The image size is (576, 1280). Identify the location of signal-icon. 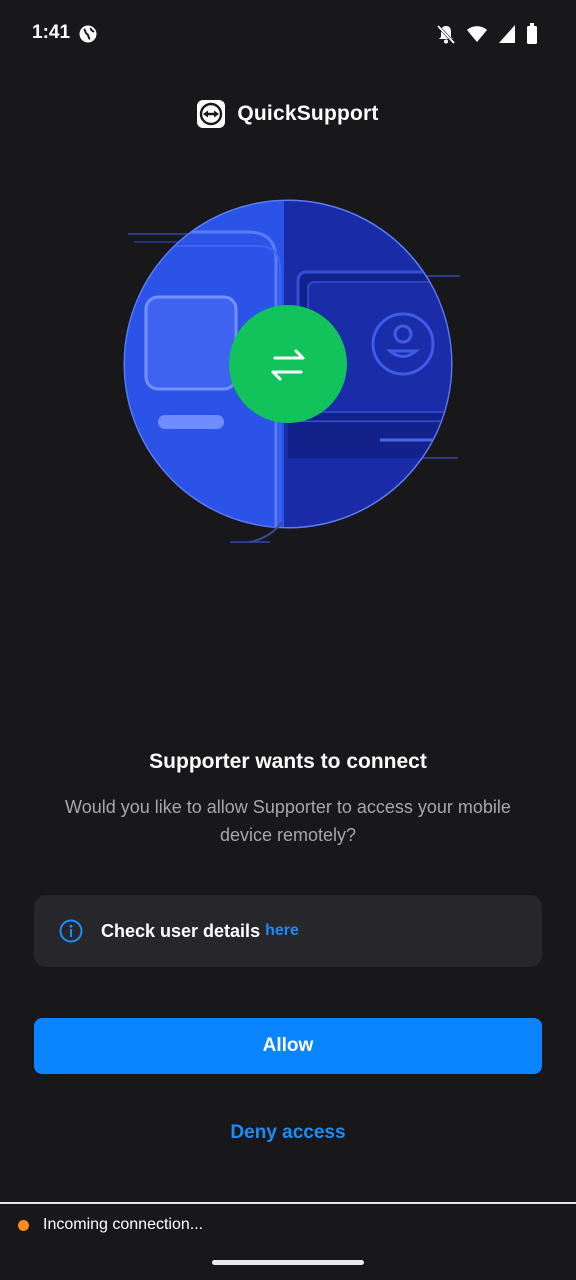
(507, 34).